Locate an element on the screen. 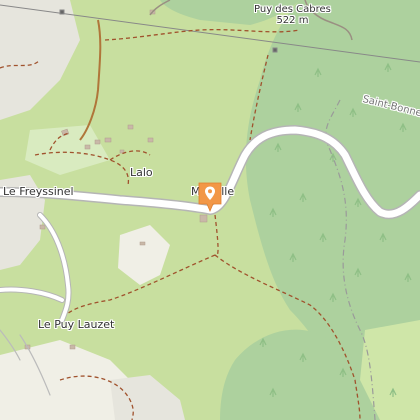 This screenshot has width=420, height=420. peak-label: Puy des Cabres 522 m is located at coordinates (292, 15).